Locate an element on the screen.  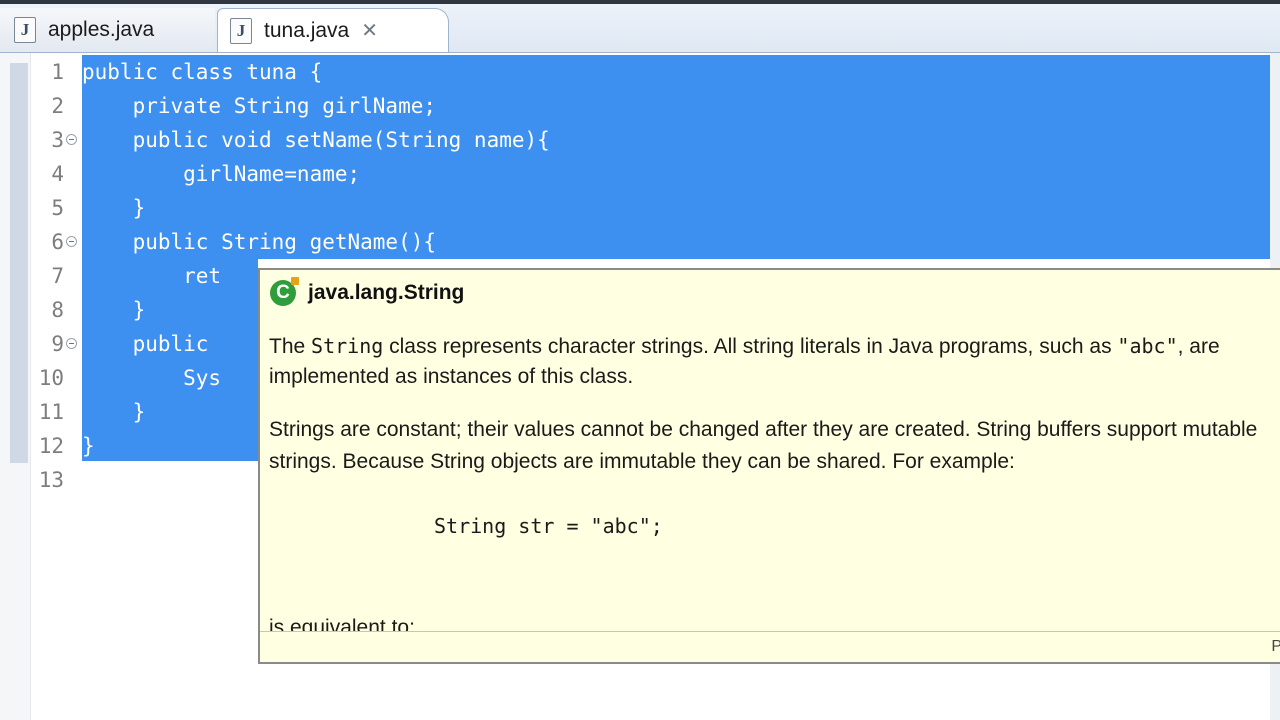
line-number: 13 is located at coordinates (51, 480).